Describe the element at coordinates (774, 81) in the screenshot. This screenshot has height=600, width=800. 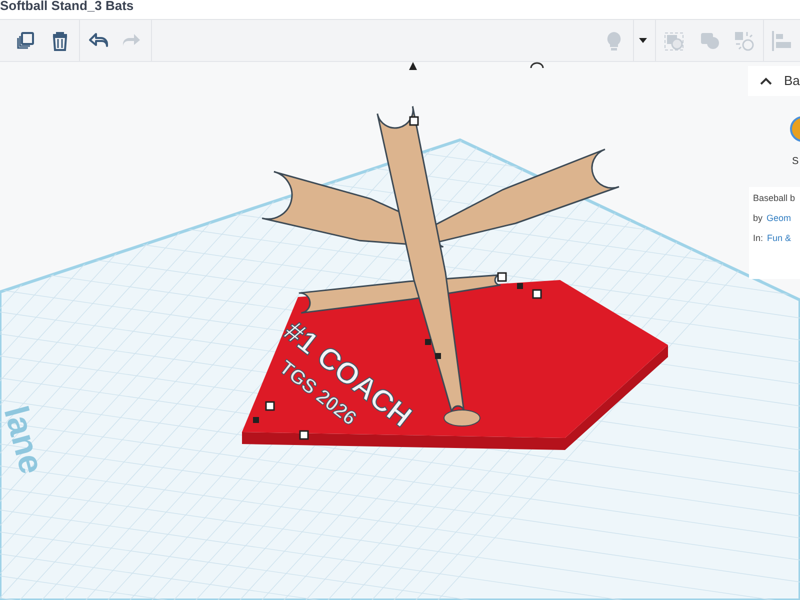
I see `panel-header: Ba` at that location.